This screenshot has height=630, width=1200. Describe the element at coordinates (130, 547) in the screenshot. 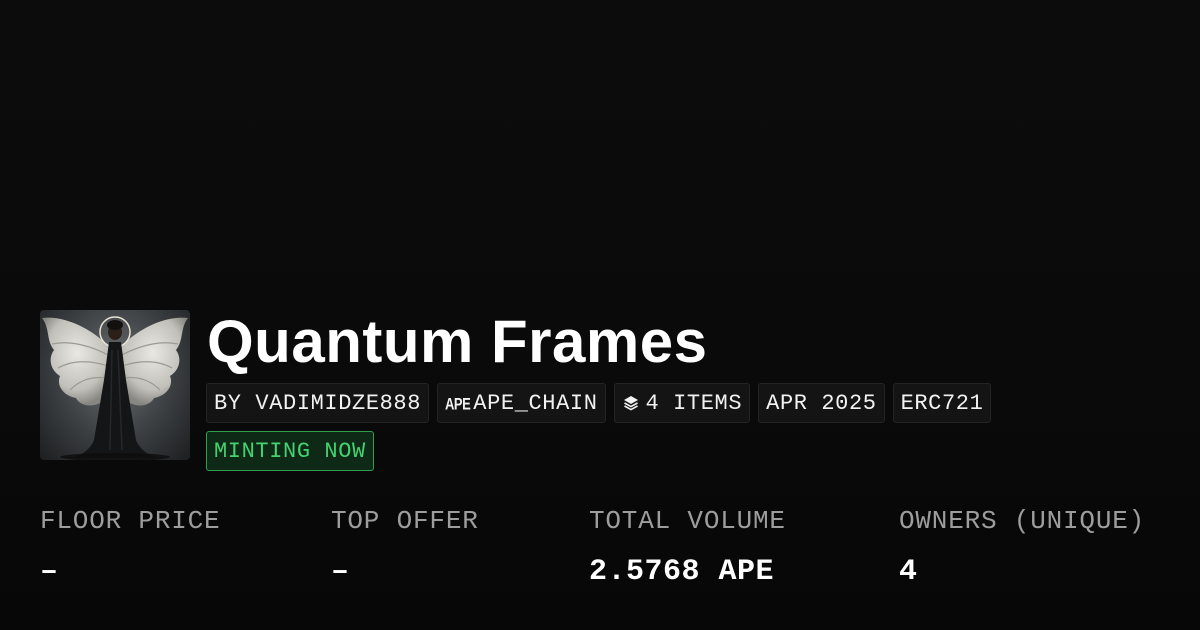

I see `stat-floor-price: FLOOR PRICE –` at that location.